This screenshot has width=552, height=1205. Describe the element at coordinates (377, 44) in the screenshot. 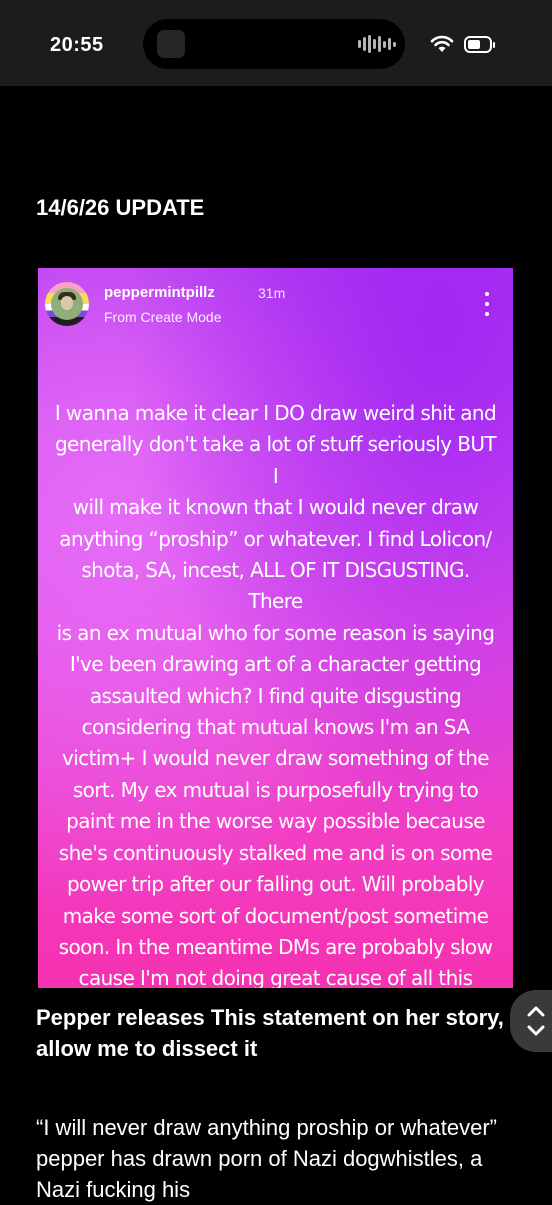

I see `audio-waveform-icon` at that location.